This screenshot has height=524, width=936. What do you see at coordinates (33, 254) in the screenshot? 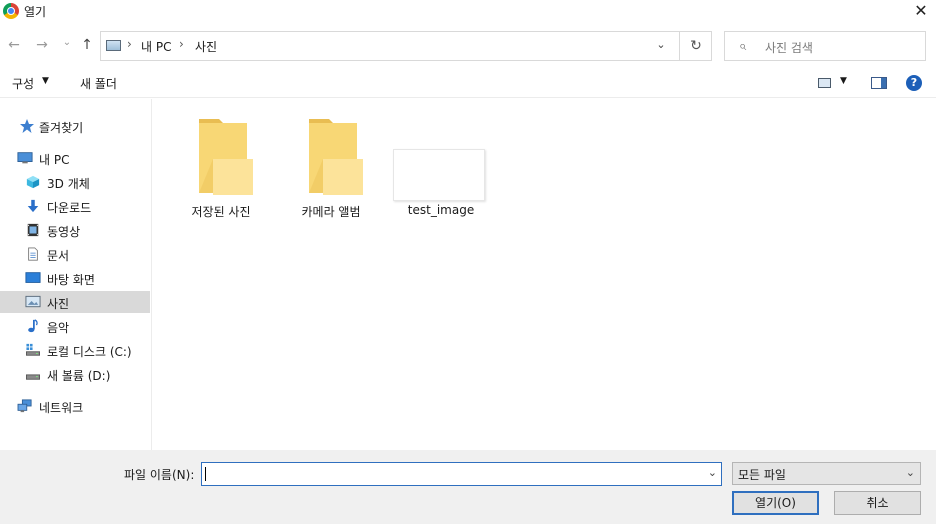
I see `document-icon` at bounding box center [33, 254].